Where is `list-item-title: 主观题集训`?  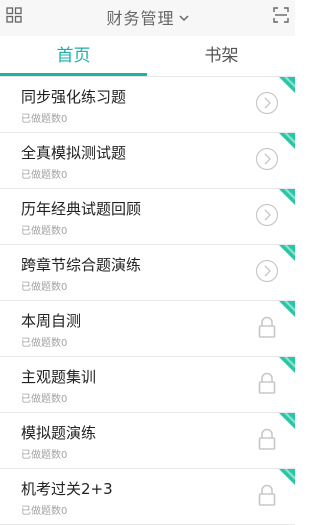
list-item-title: 主观题集训 is located at coordinates (59, 377).